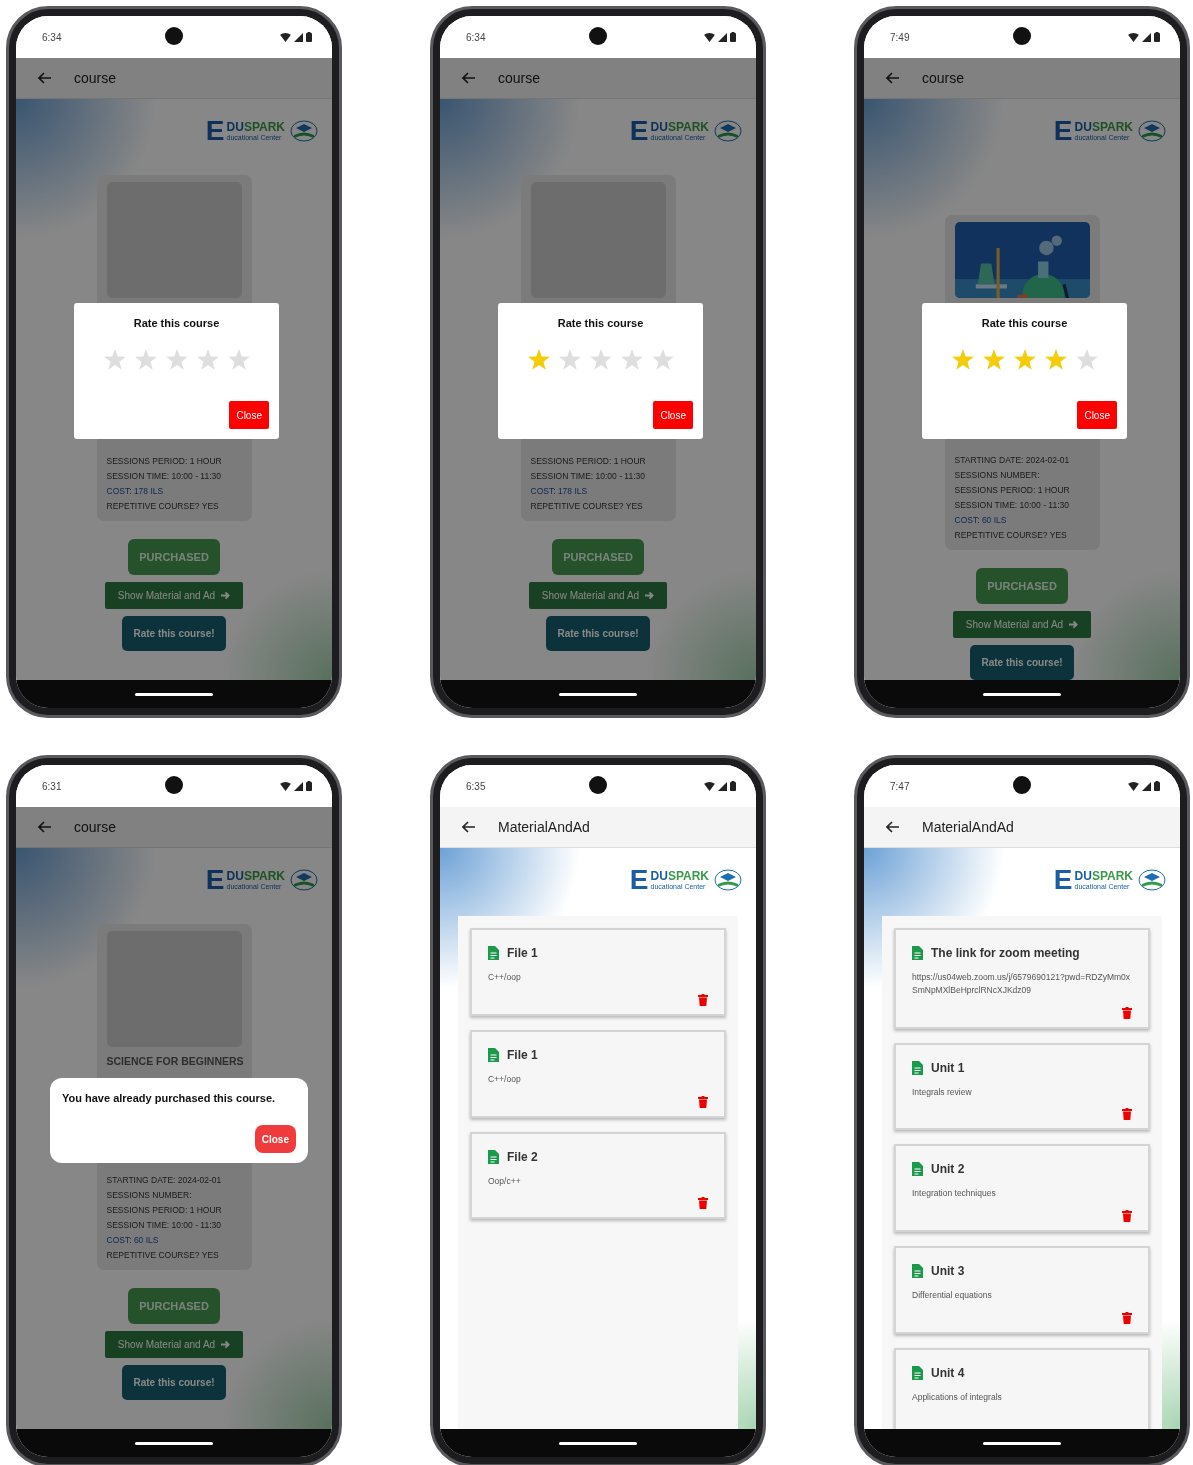 The height and width of the screenshot is (1465, 1193). Describe the element at coordinates (505, 1181) in the screenshot. I see `material-description: Oop/c++` at that location.